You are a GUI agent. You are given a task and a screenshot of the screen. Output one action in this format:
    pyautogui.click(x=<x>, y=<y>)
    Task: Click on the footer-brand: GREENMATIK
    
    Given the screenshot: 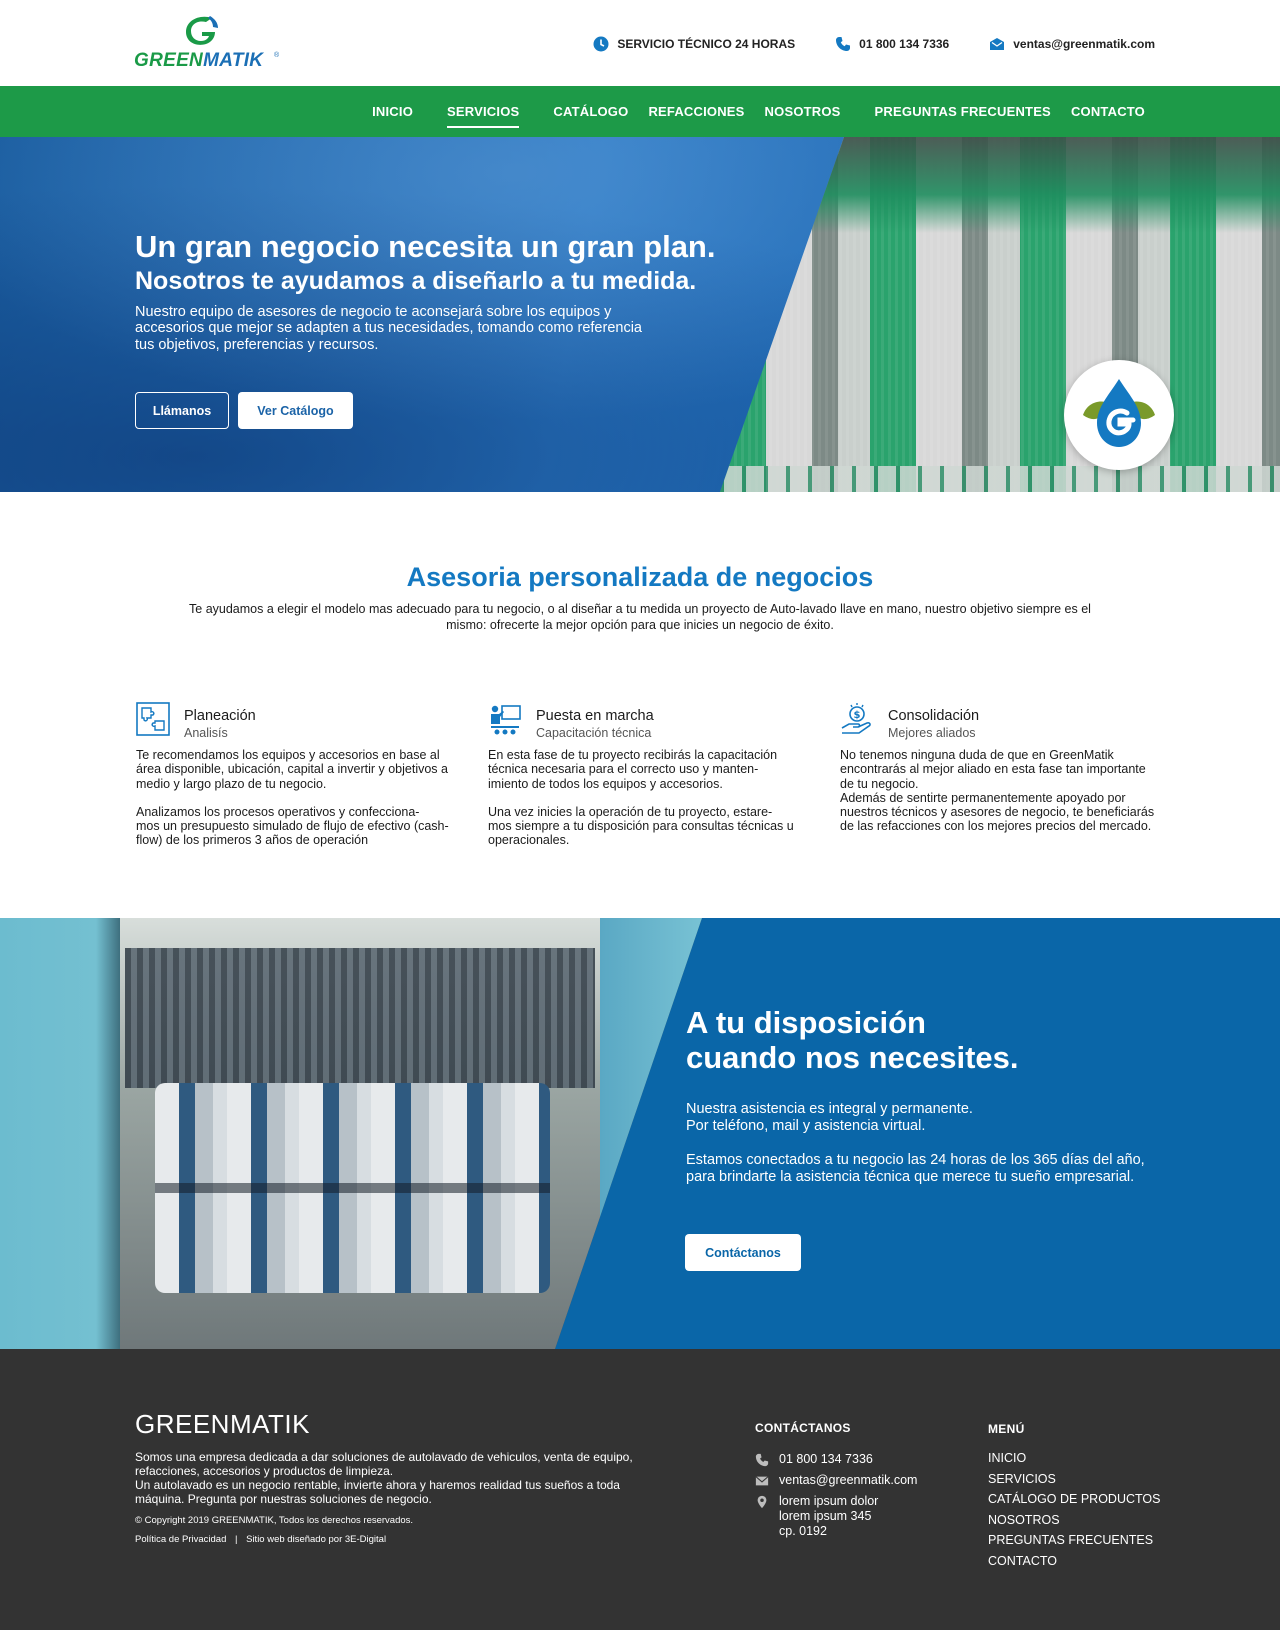 What is the action you would take?
    pyautogui.click(x=222, y=1424)
    